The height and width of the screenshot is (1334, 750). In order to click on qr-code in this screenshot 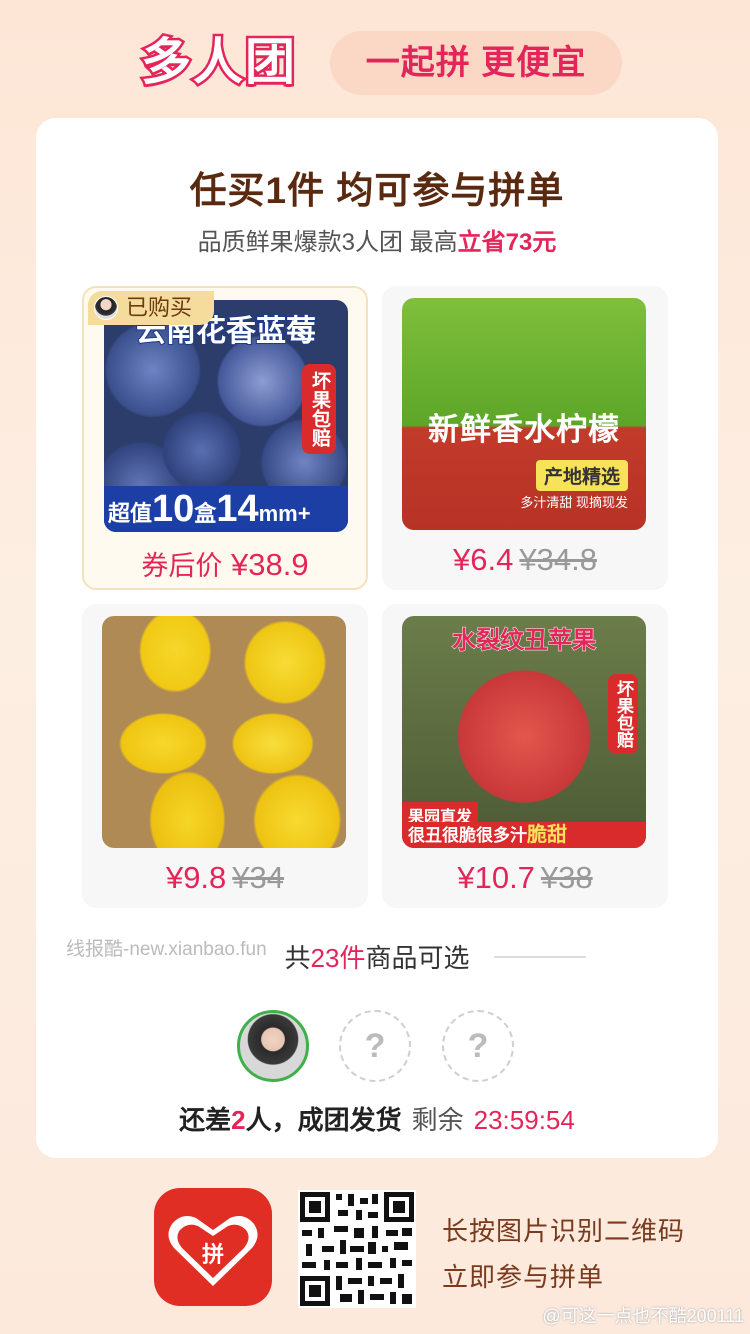, I will do `click(357, 1249)`.